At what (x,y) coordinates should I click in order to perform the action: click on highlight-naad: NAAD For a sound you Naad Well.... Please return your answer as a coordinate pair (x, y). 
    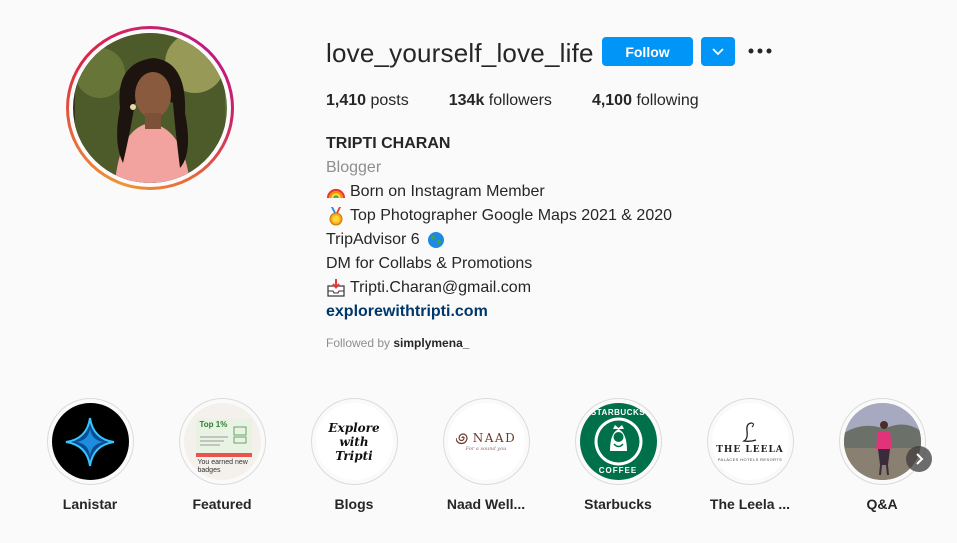
    Looking at the image, I should click on (486, 455).